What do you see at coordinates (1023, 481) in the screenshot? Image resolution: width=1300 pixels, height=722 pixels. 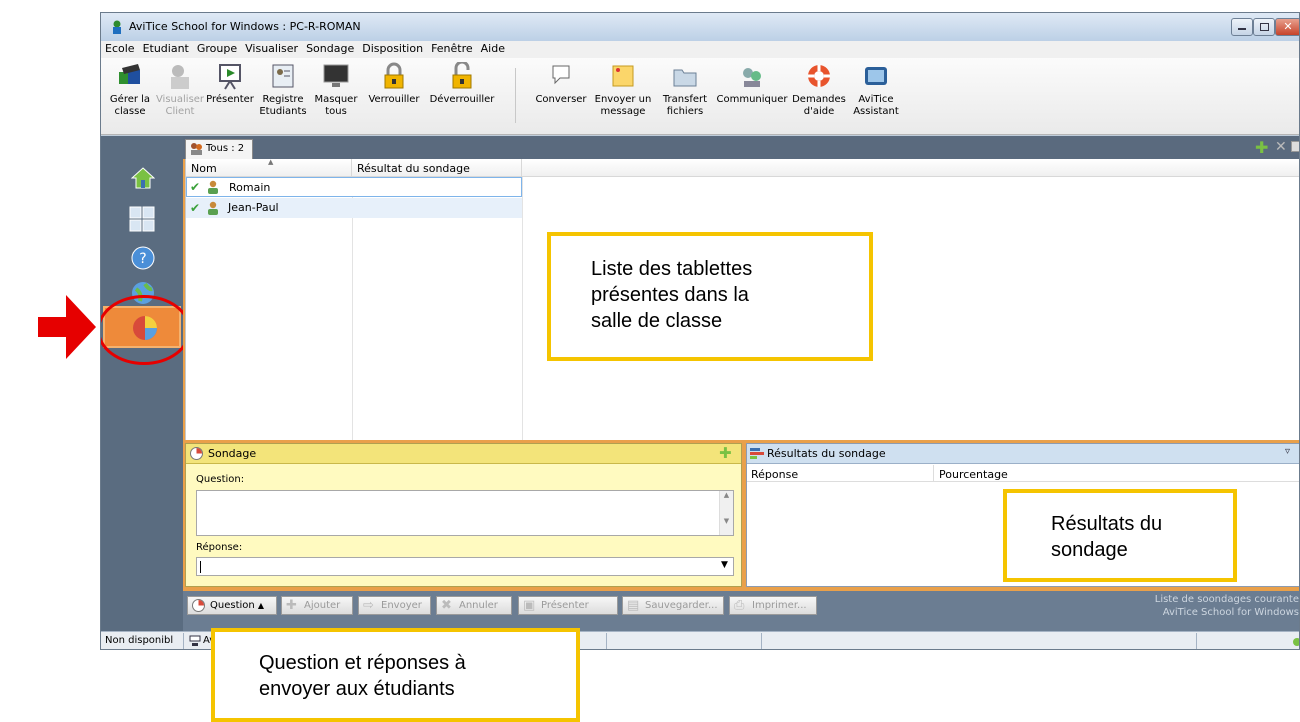 I see `results-header-line` at bounding box center [1023, 481].